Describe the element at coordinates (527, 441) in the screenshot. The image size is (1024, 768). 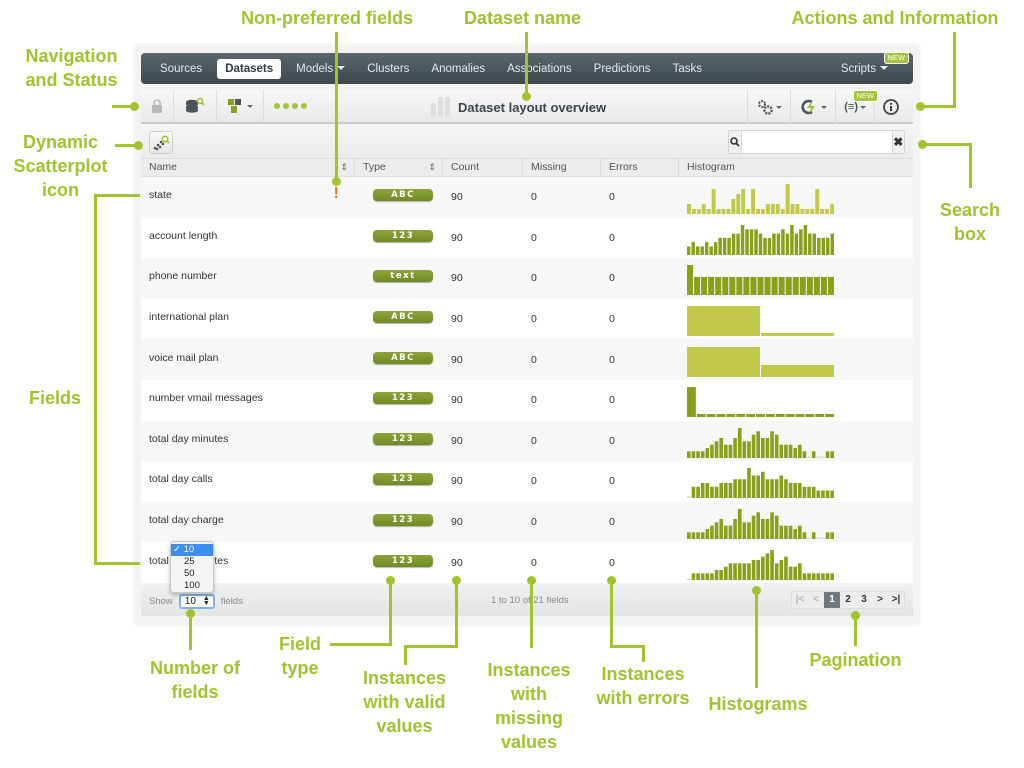
I see `table-row: total day minutes 123 90 0 0` at that location.